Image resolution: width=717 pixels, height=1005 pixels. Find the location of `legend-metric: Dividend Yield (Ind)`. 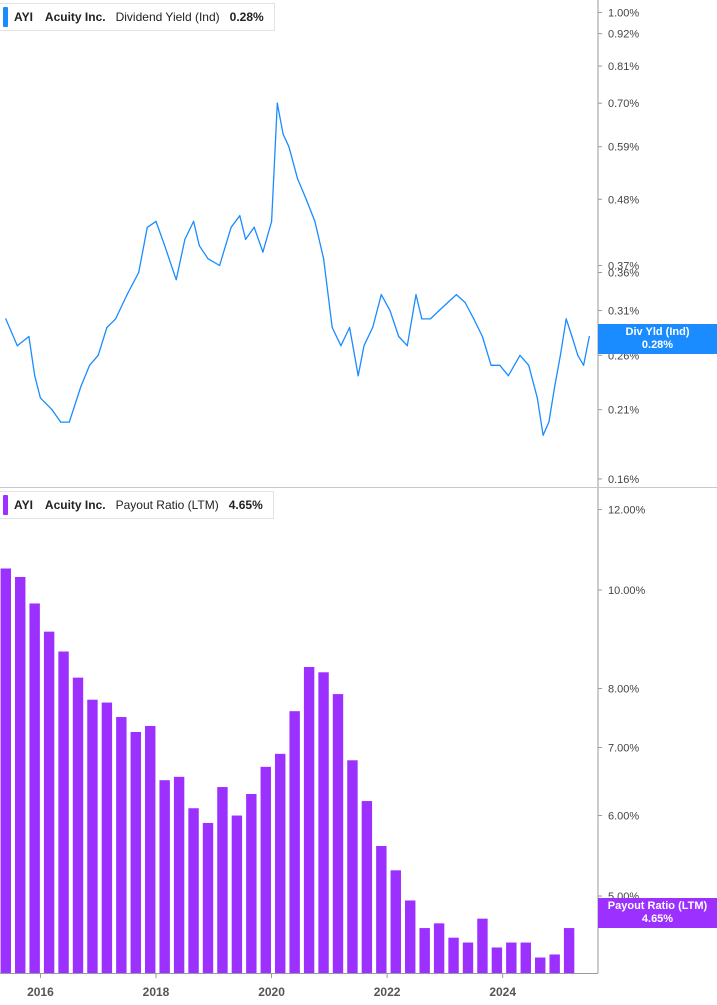

legend-metric: Dividend Yield (Ind) is located at coordinates (167, 17).